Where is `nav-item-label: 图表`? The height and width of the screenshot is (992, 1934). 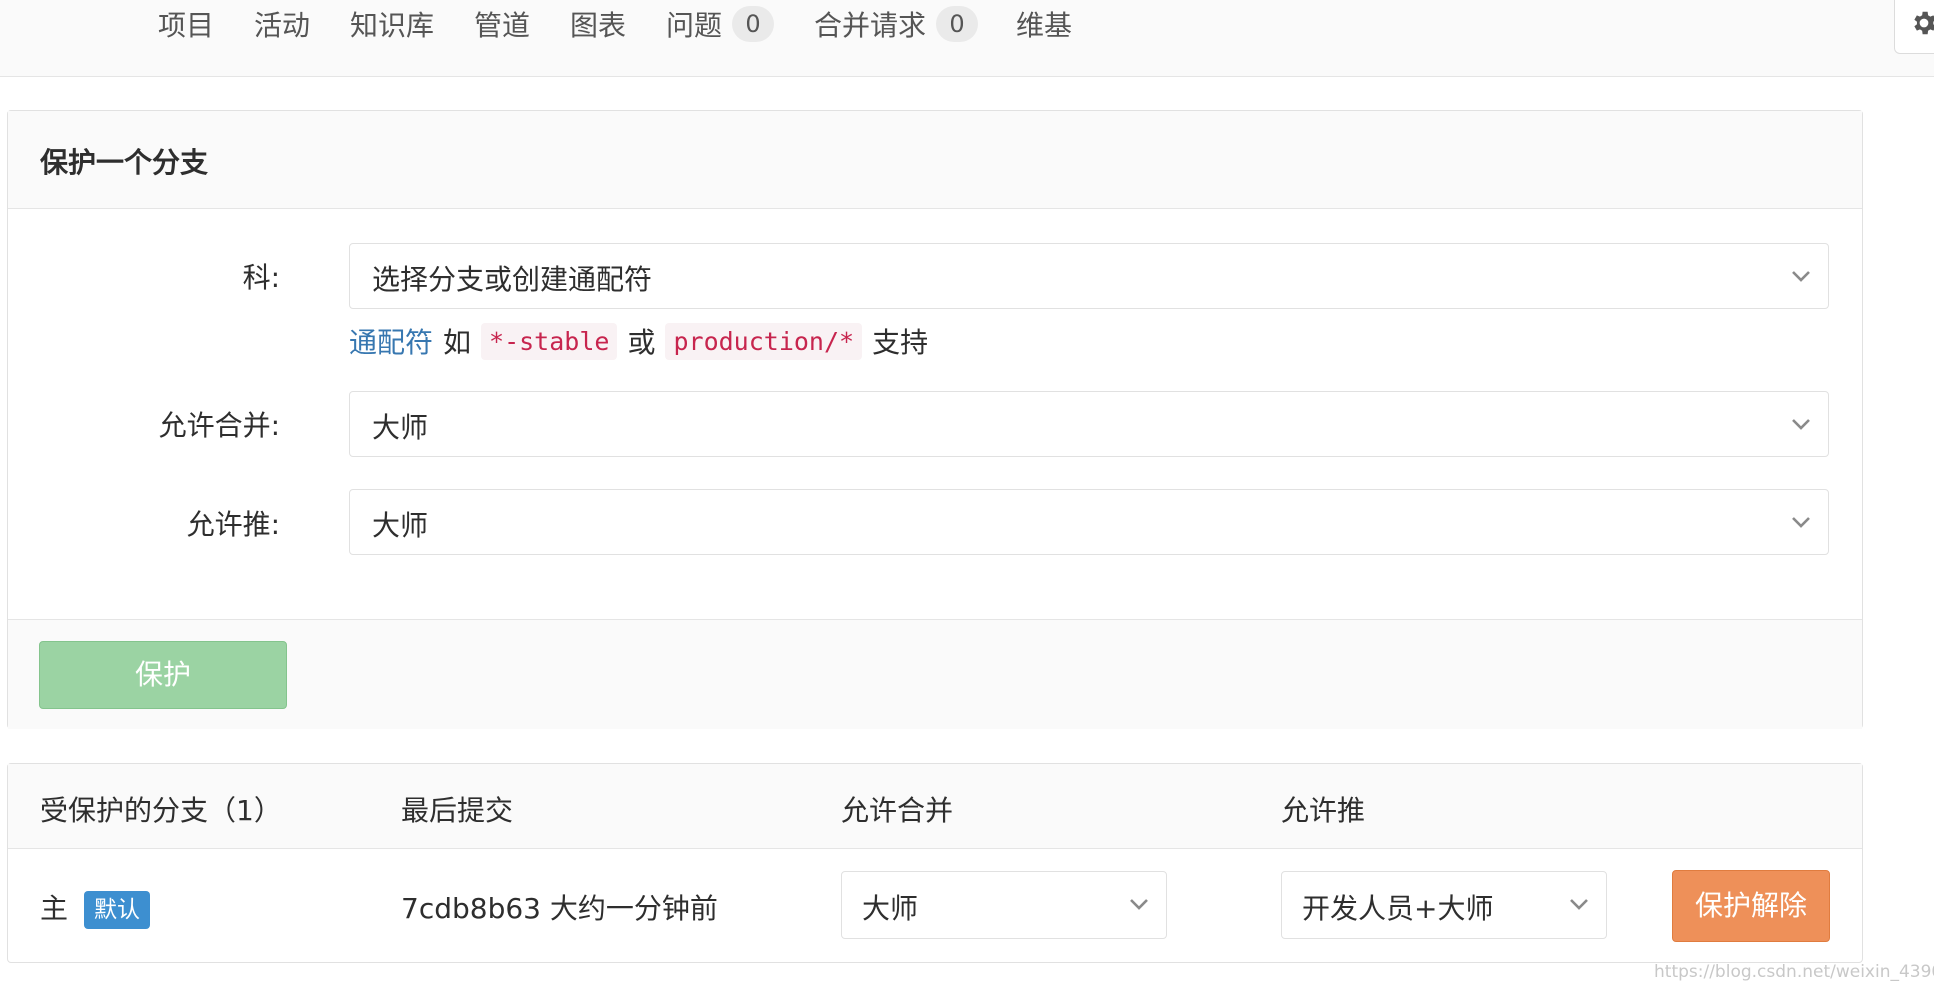 nav-item-label: 图表 is located at coordinates (598, 25).